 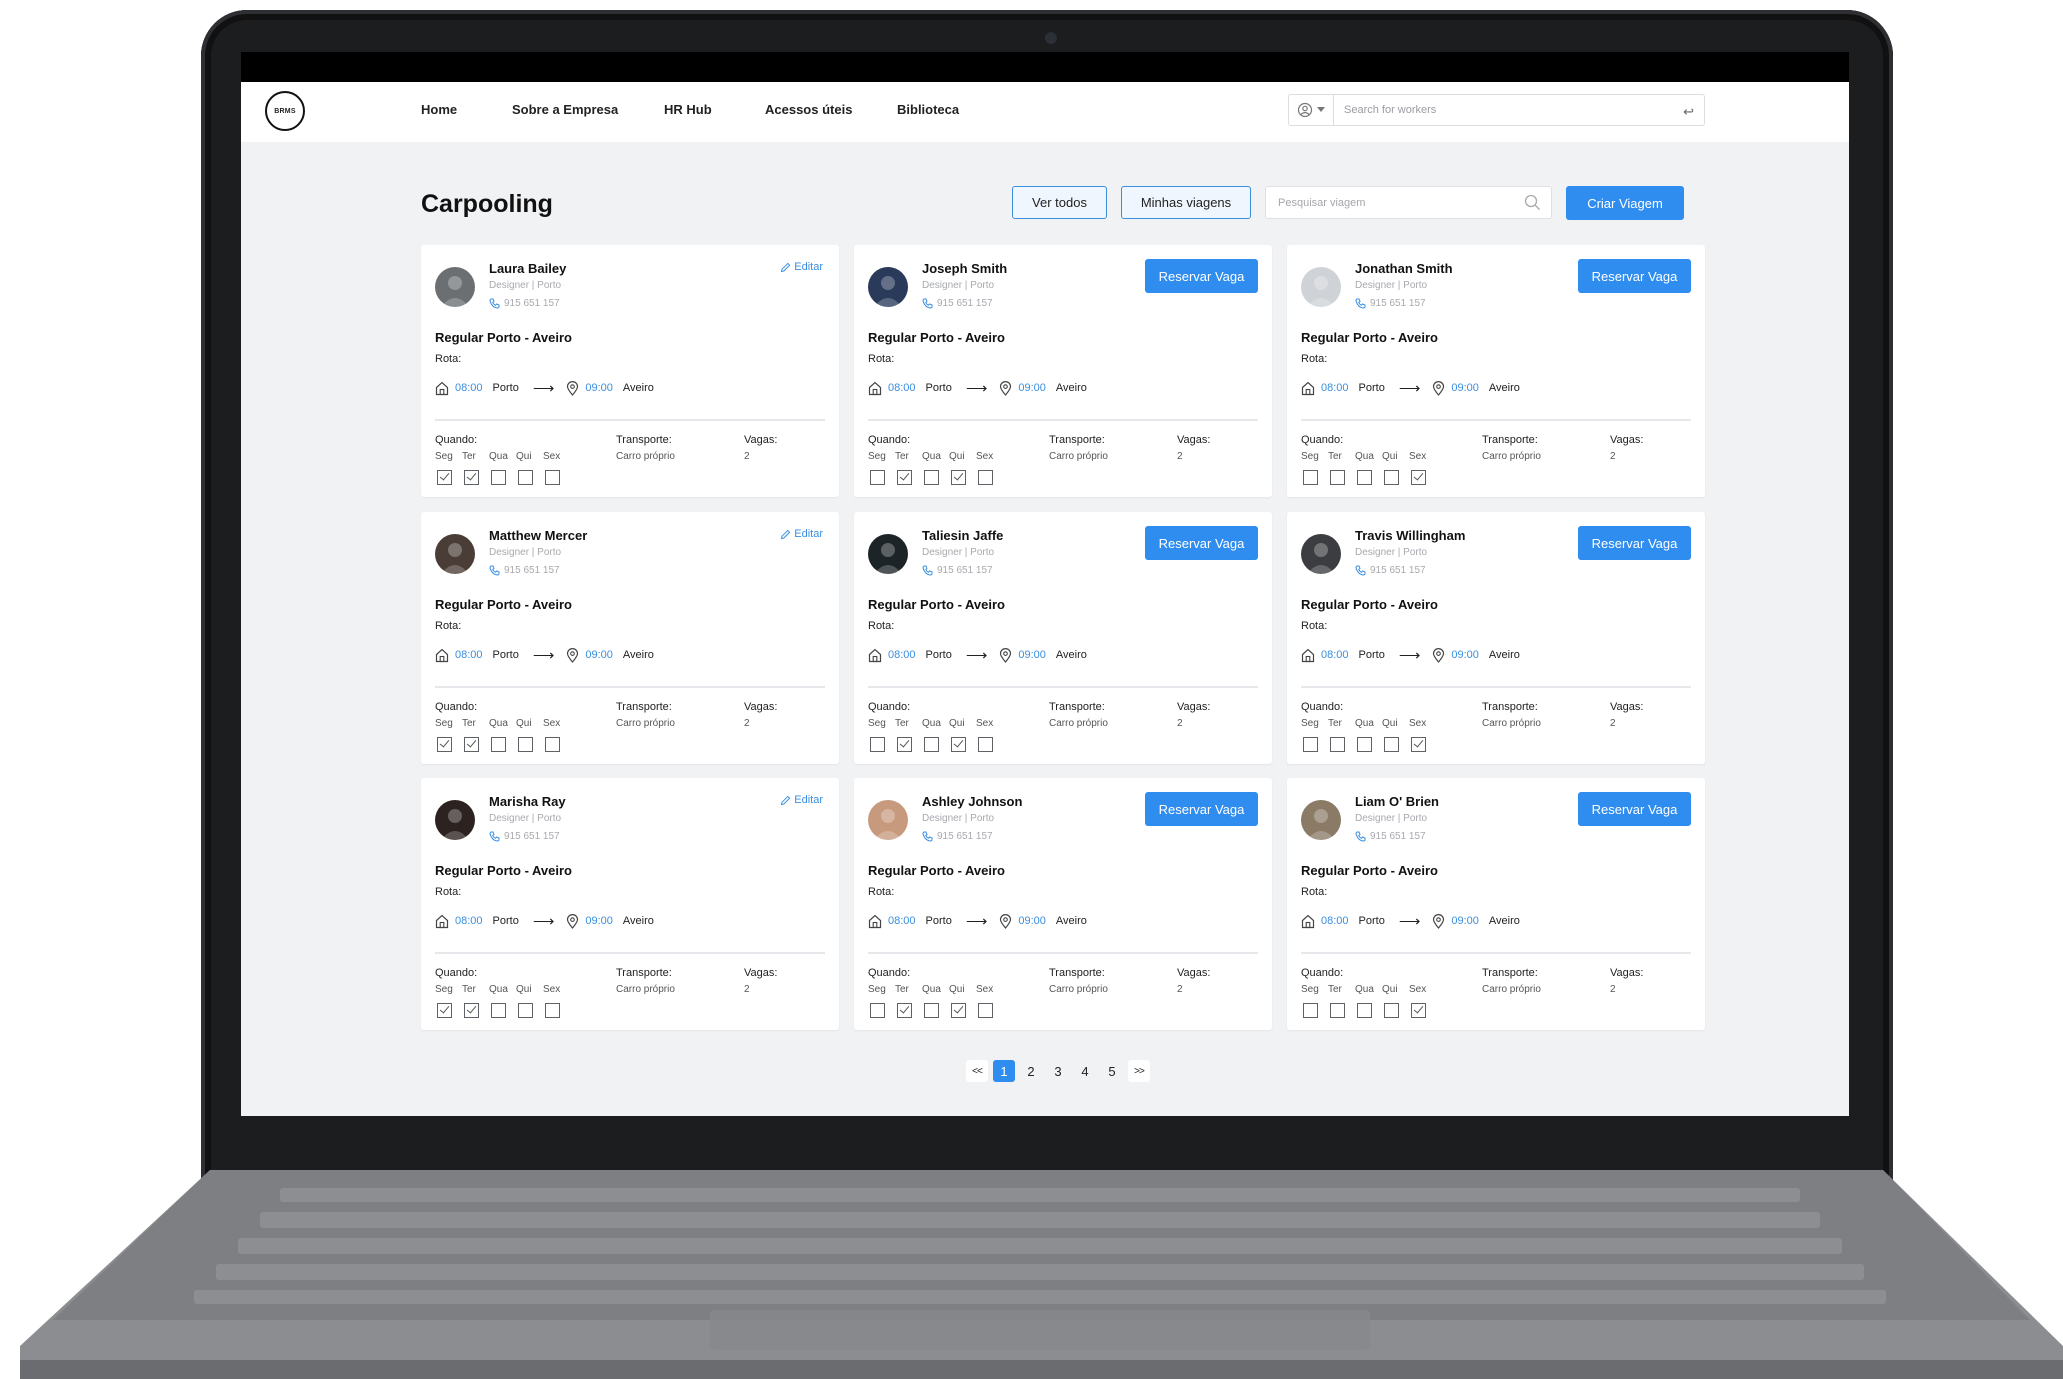 What do you see at coordinates (444, 723) in the screenshot?
I see `day-label: Seg` at bounding box center [444, 723].